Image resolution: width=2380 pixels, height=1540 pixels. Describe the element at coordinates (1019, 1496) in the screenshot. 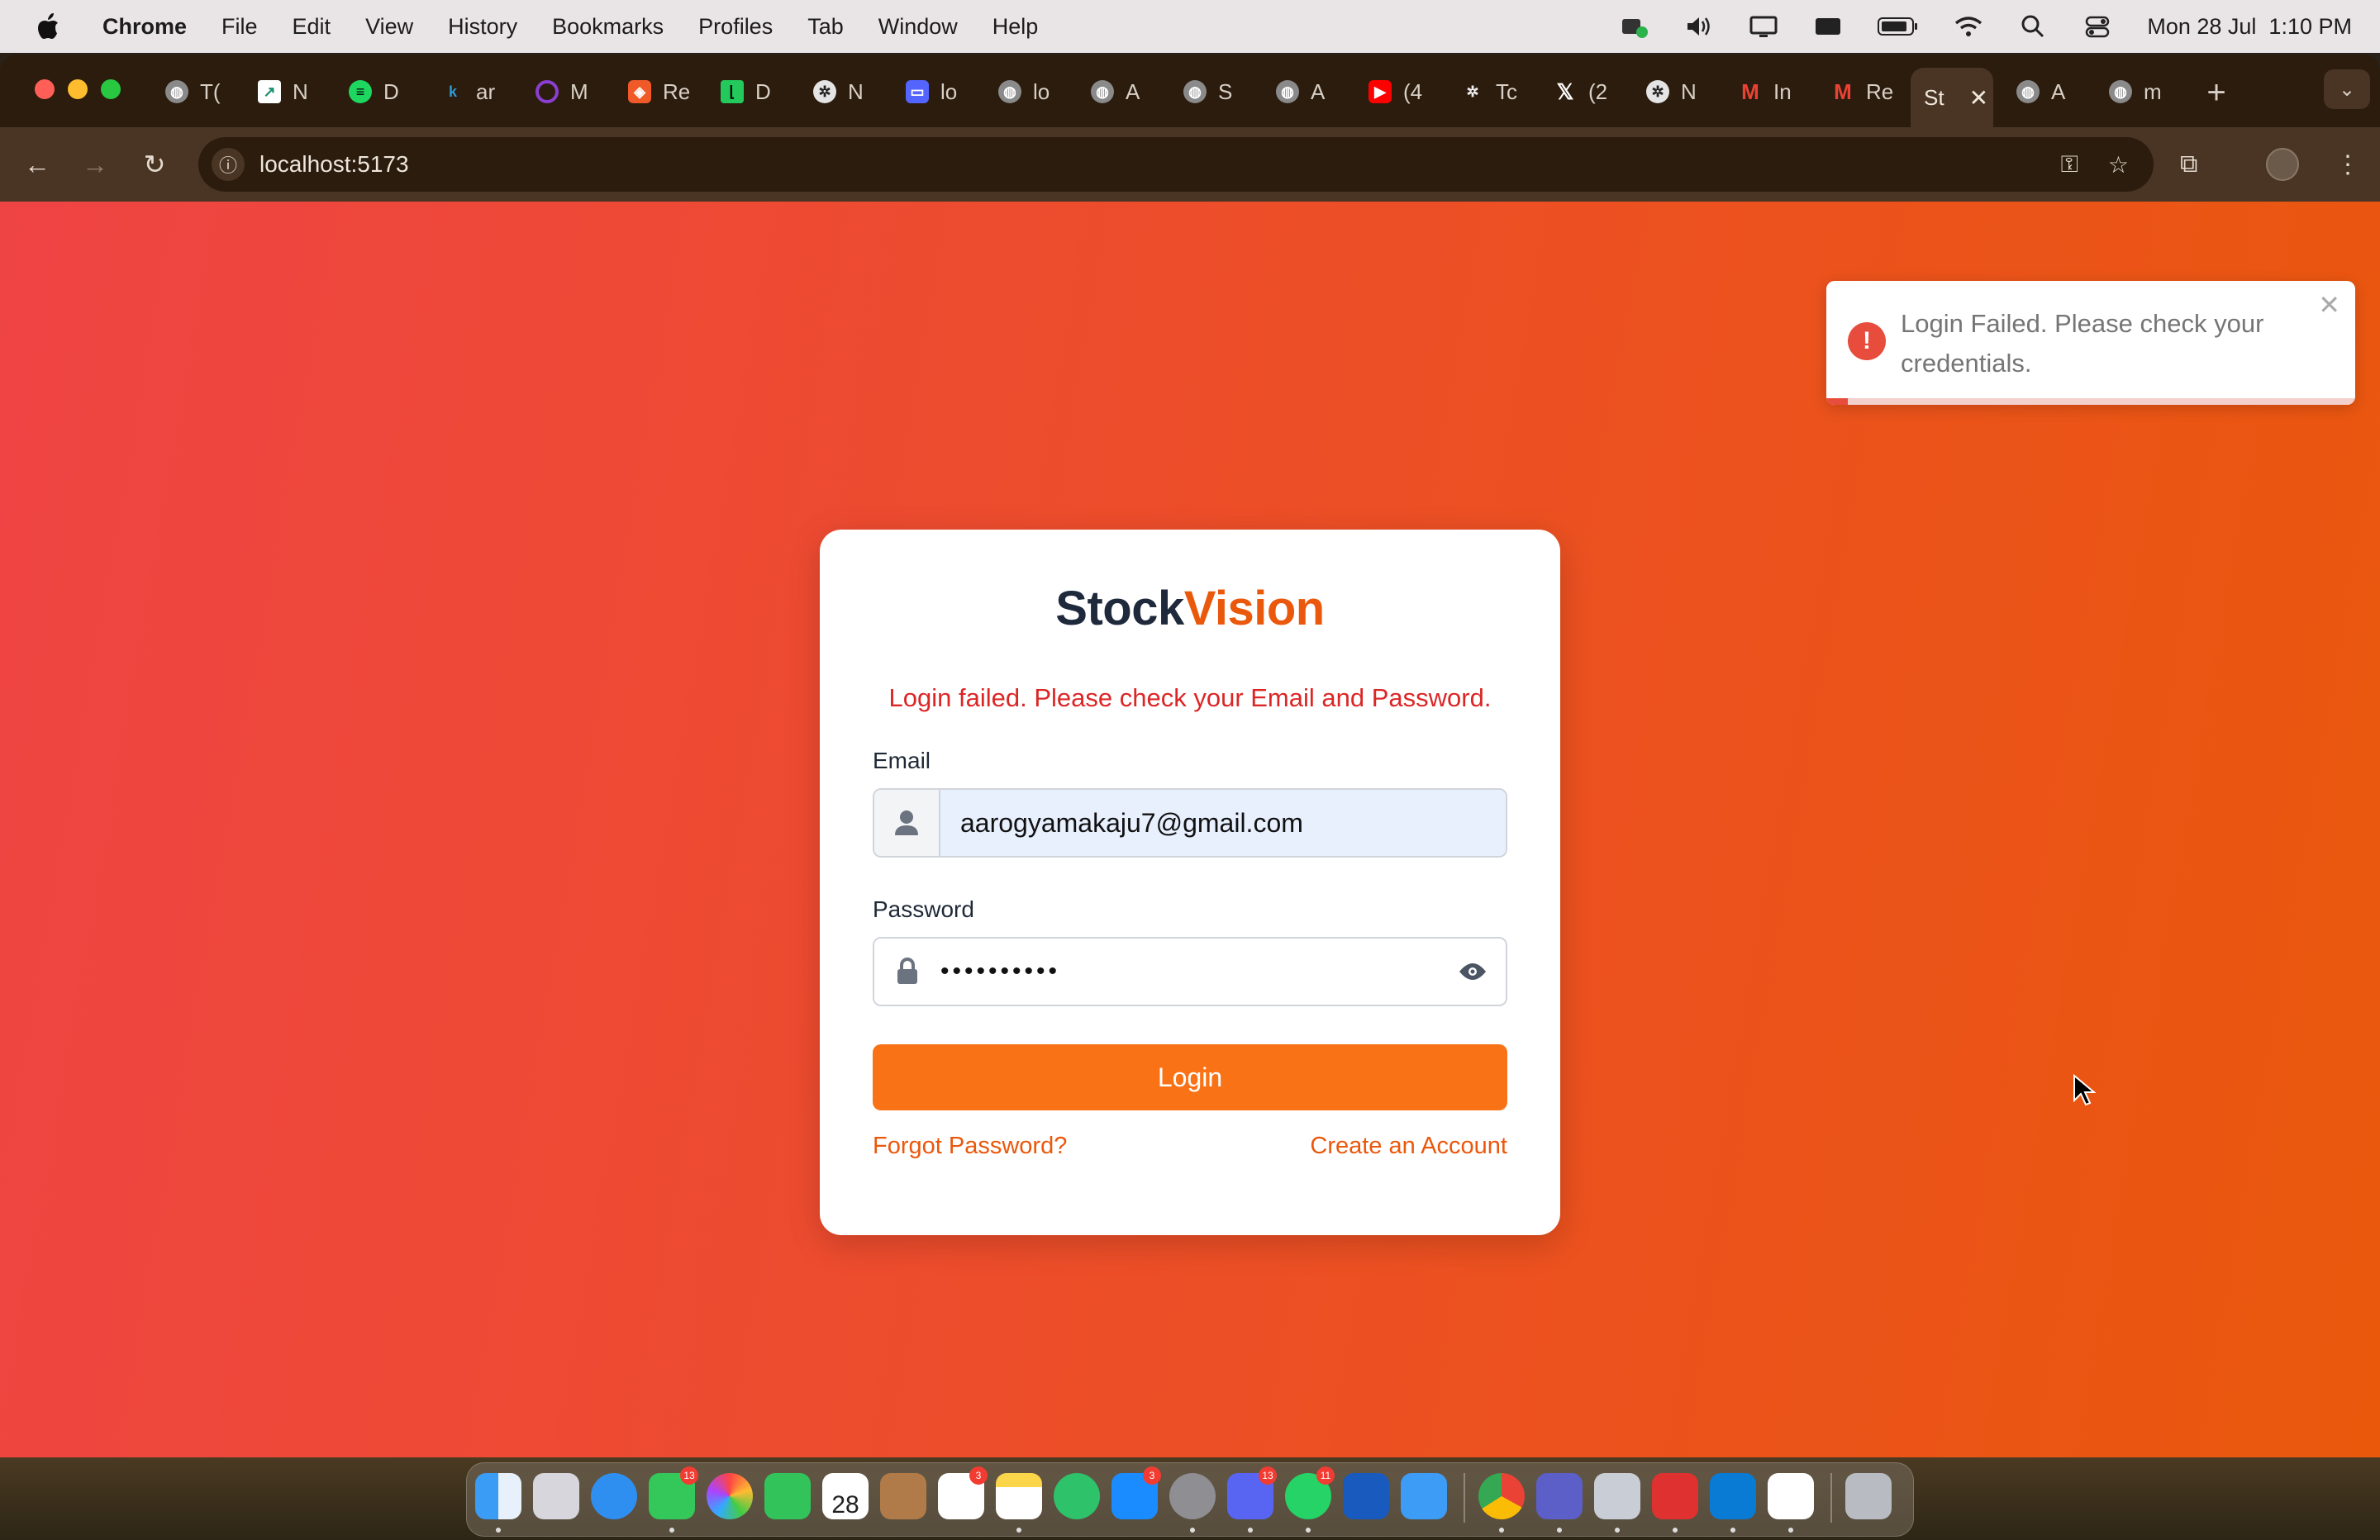

I see `notes-icon` at that location.